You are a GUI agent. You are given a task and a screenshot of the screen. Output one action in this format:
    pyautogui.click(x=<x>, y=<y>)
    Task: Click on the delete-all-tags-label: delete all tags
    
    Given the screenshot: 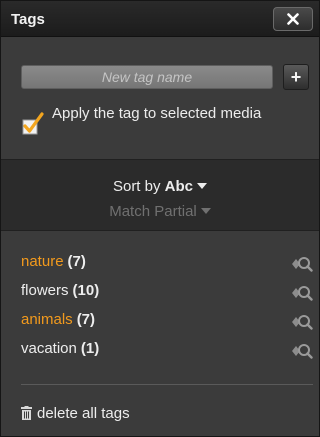 What is the action you would take?
    pyautogui.click(x=83, y=413)
    